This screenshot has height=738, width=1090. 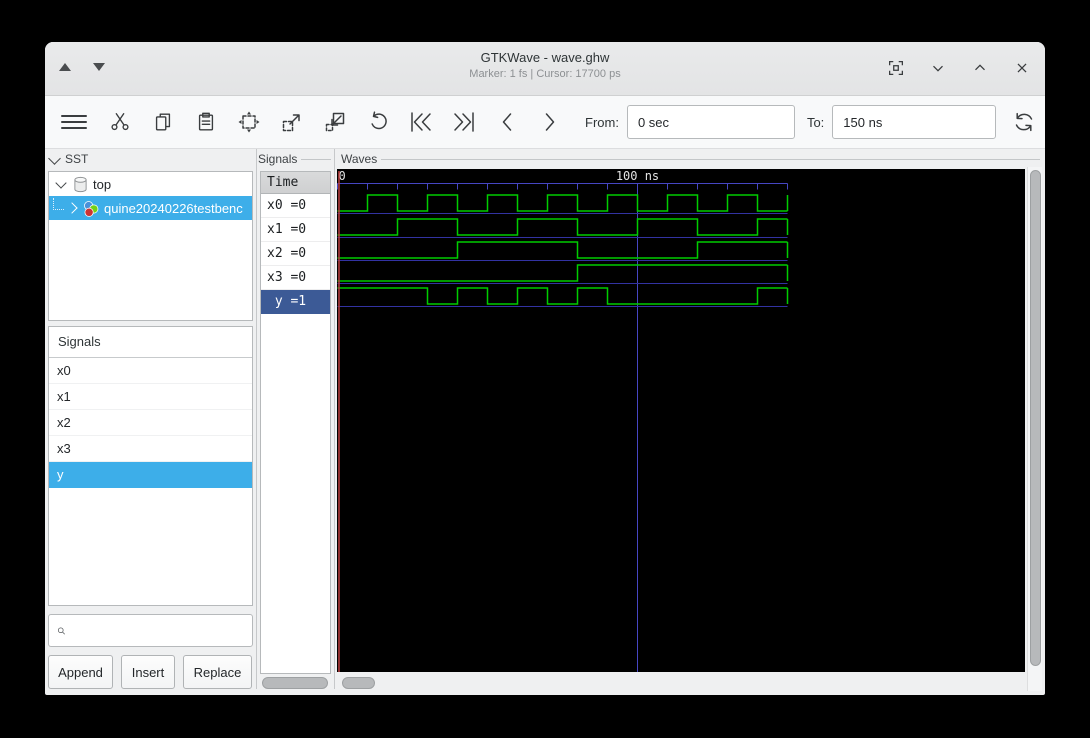 I want to click on scissors-icon, so click(x=120, y=122).